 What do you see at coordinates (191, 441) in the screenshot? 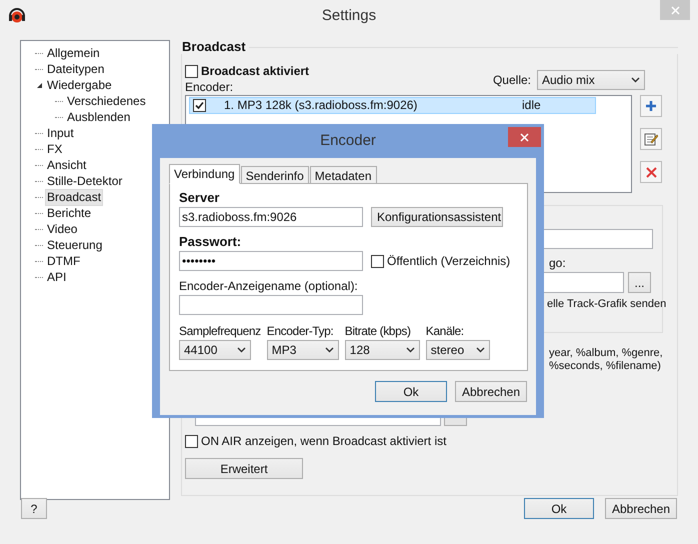
I see `on-air-checkbox` at bounding box center [191, 441].